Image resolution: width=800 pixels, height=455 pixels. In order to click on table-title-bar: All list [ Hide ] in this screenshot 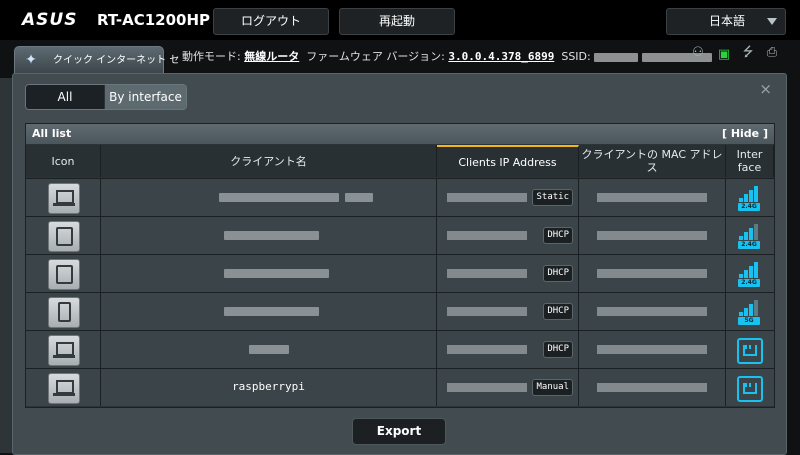, I will do `click(400, 134)`.